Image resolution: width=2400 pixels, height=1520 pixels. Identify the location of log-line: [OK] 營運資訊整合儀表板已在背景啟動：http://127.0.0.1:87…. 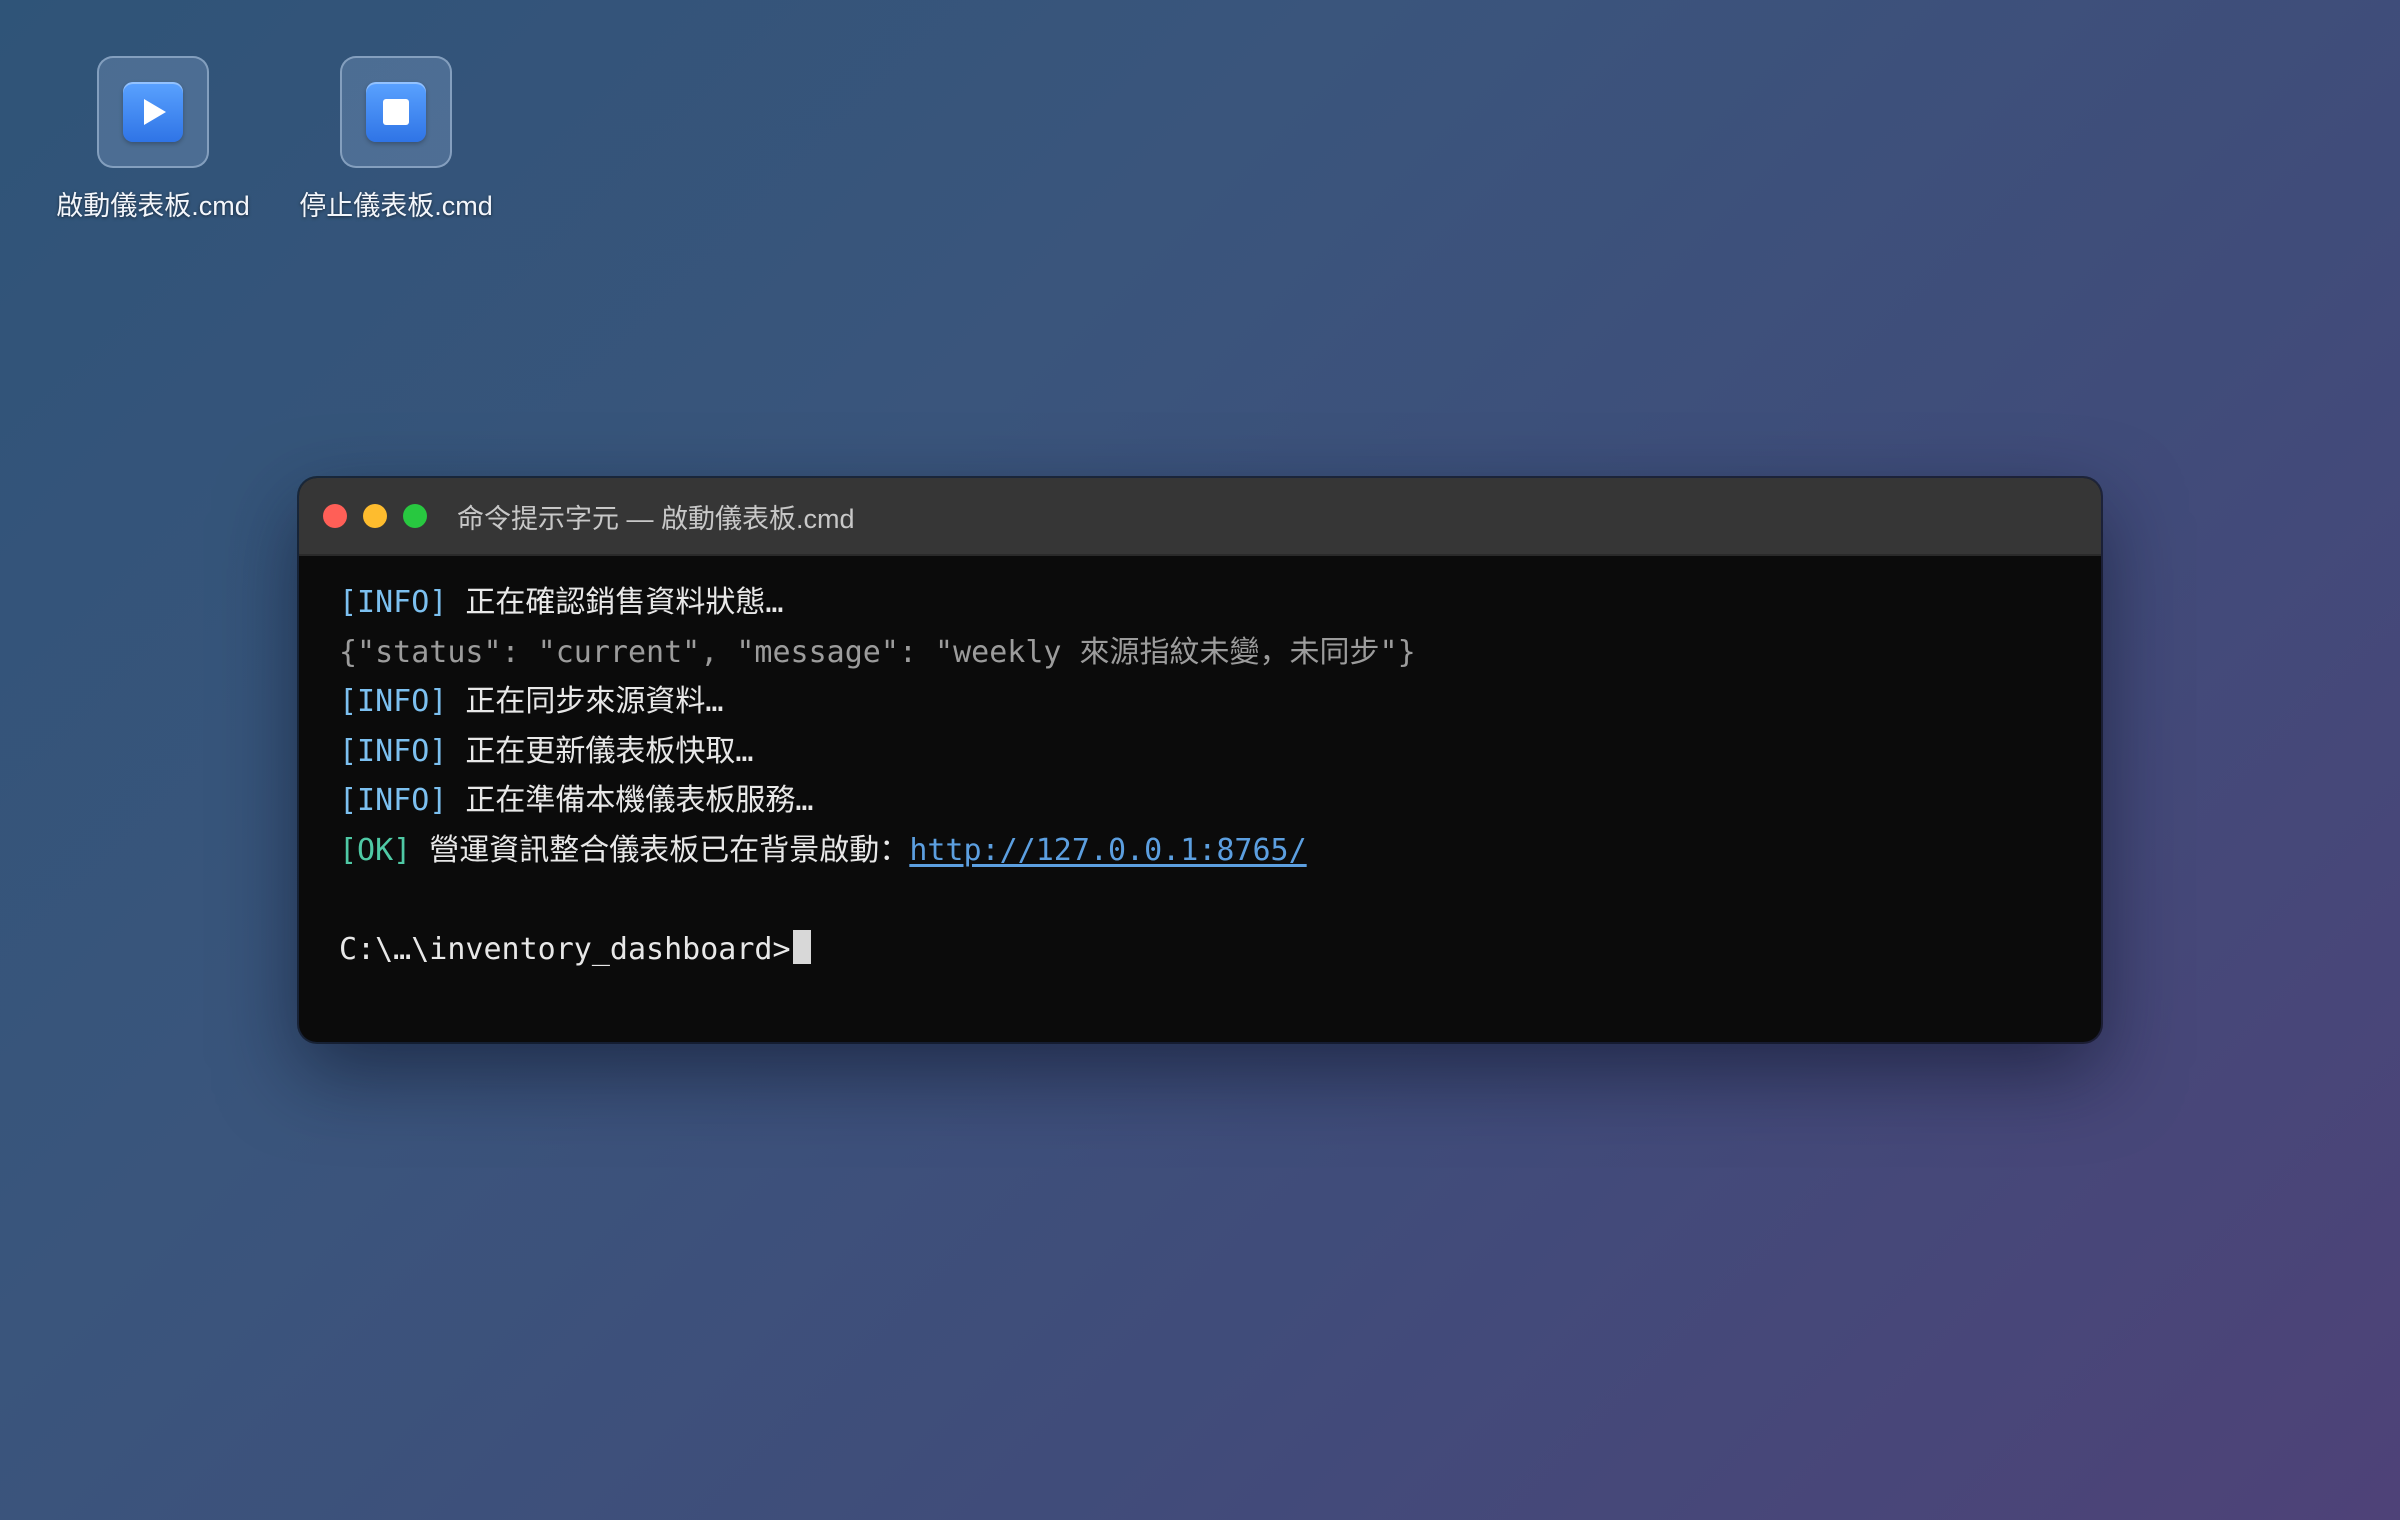
(1200, 851).